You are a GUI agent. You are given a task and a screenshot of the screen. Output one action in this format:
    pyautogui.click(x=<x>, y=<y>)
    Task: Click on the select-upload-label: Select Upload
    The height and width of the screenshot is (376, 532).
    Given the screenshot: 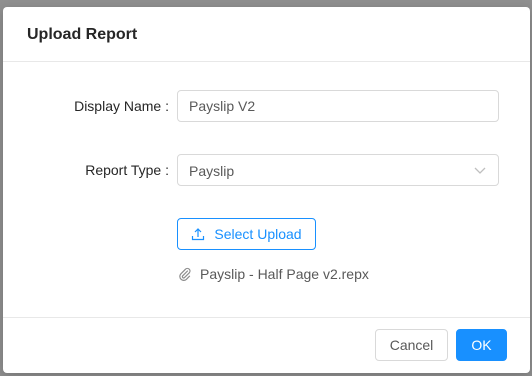 What is the action you would take?
    pyautogui.click(x=258, y=234)
    